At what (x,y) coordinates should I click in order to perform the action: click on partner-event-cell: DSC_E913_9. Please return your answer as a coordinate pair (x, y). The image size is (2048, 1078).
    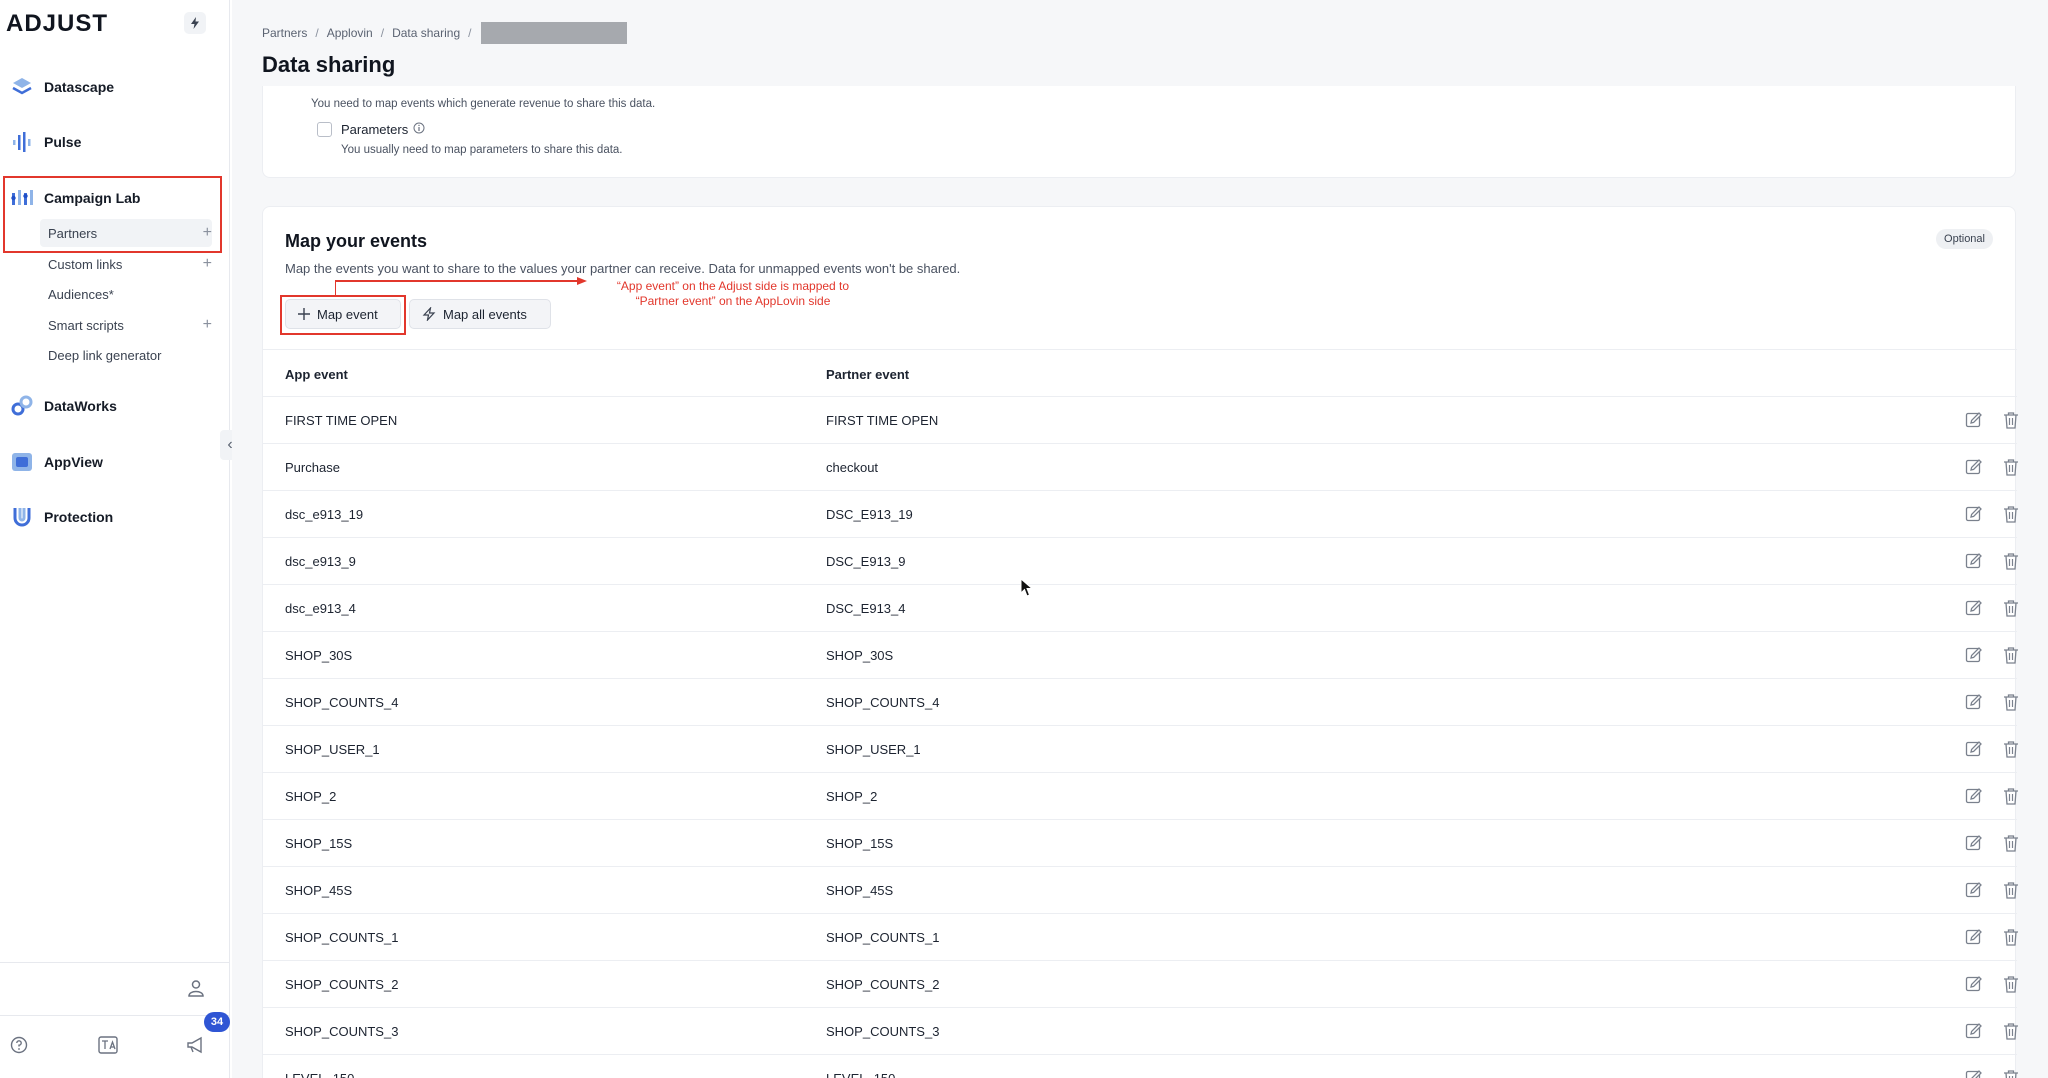
    Looking at the image, I should click on (866, 561).